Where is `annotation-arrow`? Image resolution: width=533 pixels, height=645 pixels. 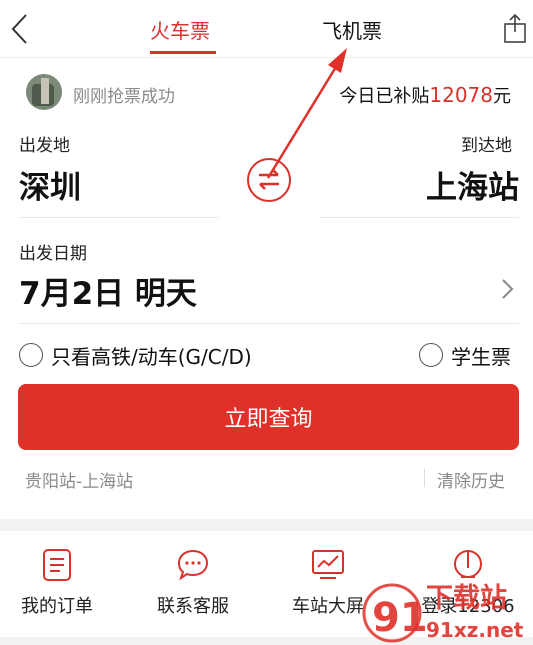
annotation-arrow is located at coordinates (306, 113).